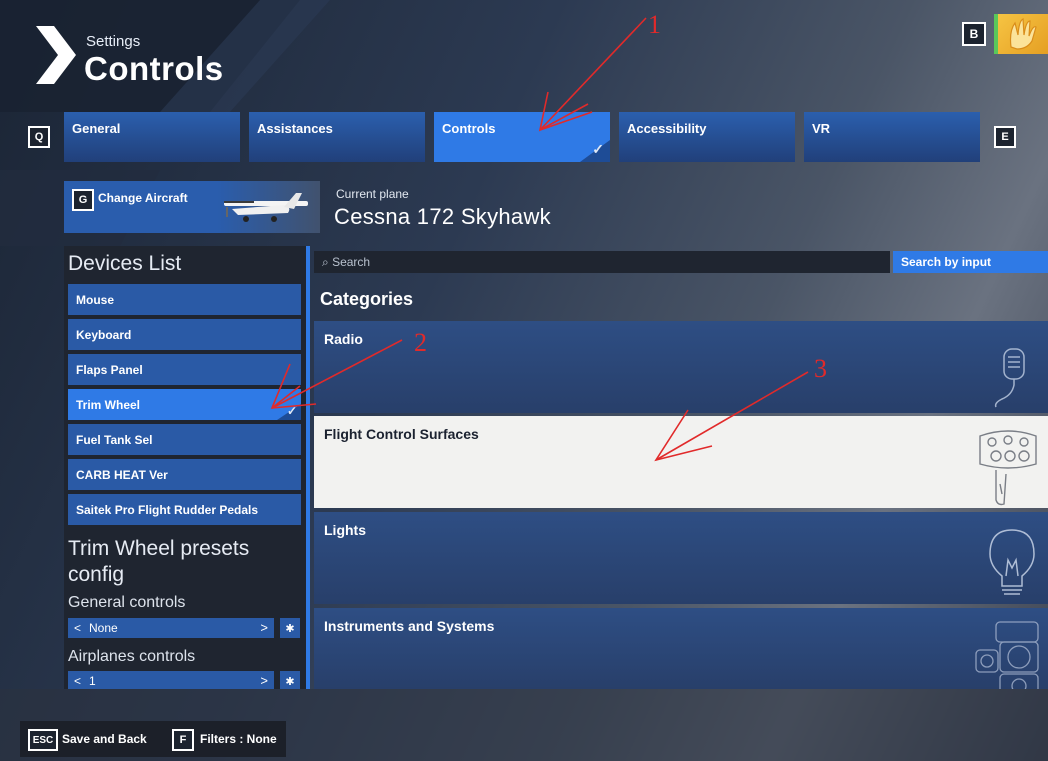 The height and width of the screenshot is (761, 1048). I want to click on device-item-fuel-tank-sel: Fuel Tank Sel, so click(184, 439).